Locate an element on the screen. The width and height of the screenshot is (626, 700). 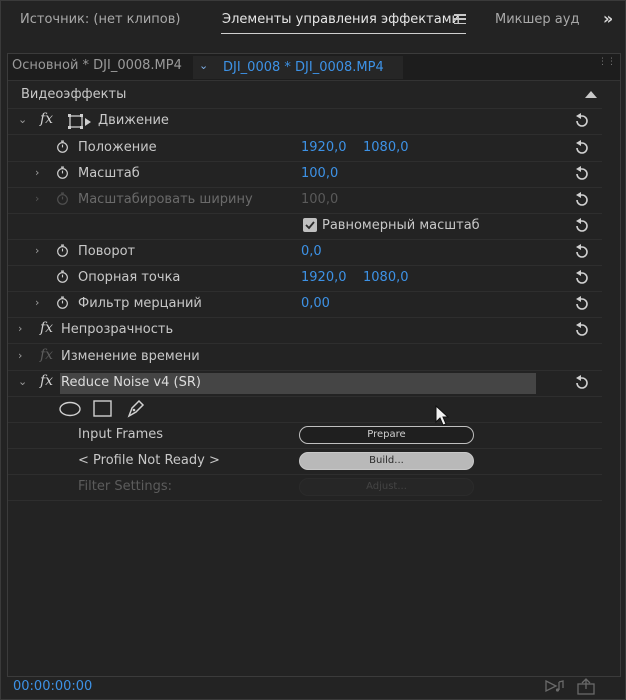
mouse-cursor-icon is located at coordinates (442, 415).